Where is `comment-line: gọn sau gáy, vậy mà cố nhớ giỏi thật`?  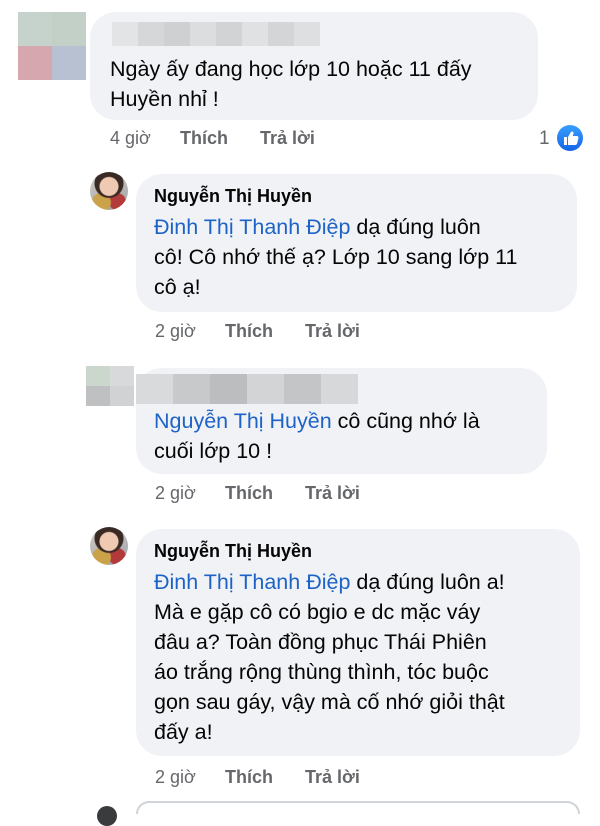 comment-line: gọn sau gáy, vậy mà cố nhớ giỏi thật is located at coordinates (329, 702).